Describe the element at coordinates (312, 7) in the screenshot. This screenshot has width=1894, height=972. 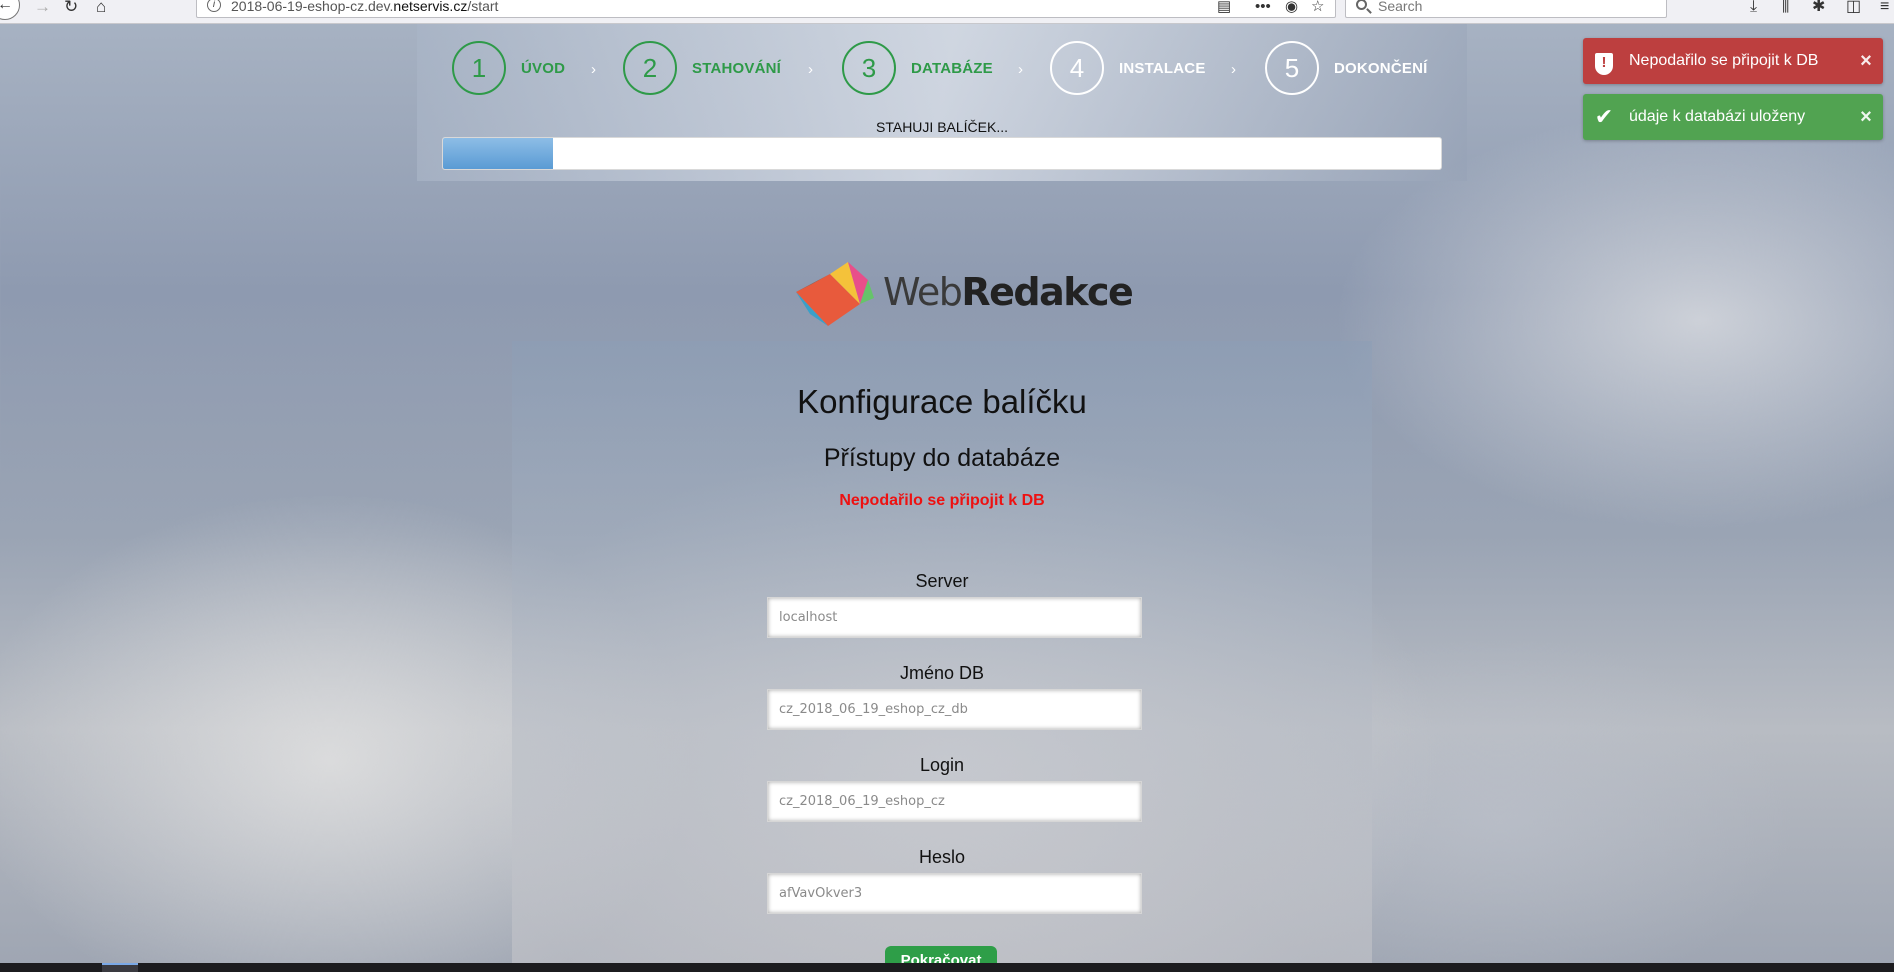
I see `url-prefix: 2018-06-19-eshop-cz.dev.` at that location.